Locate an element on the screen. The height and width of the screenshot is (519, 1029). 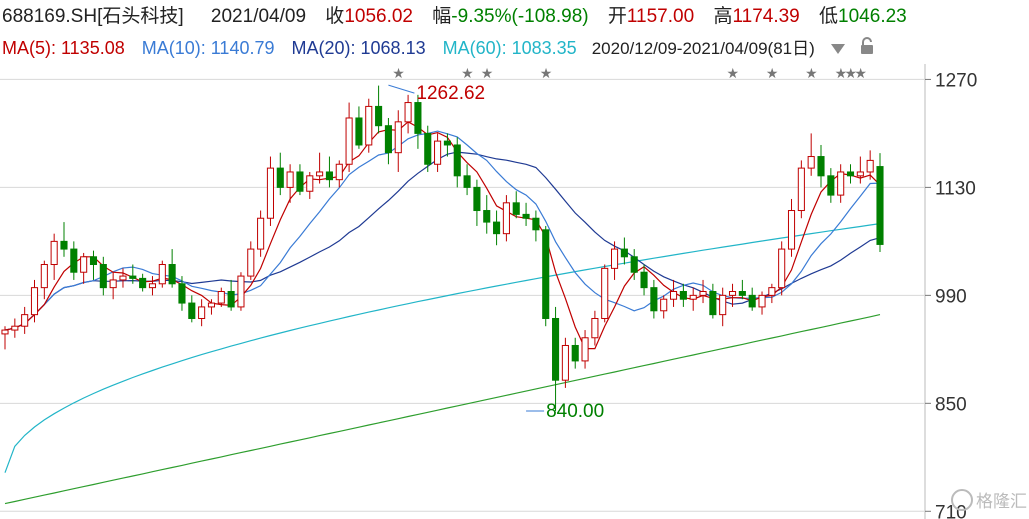
open-value: 1157.00 is located at coordinates (660, 16).